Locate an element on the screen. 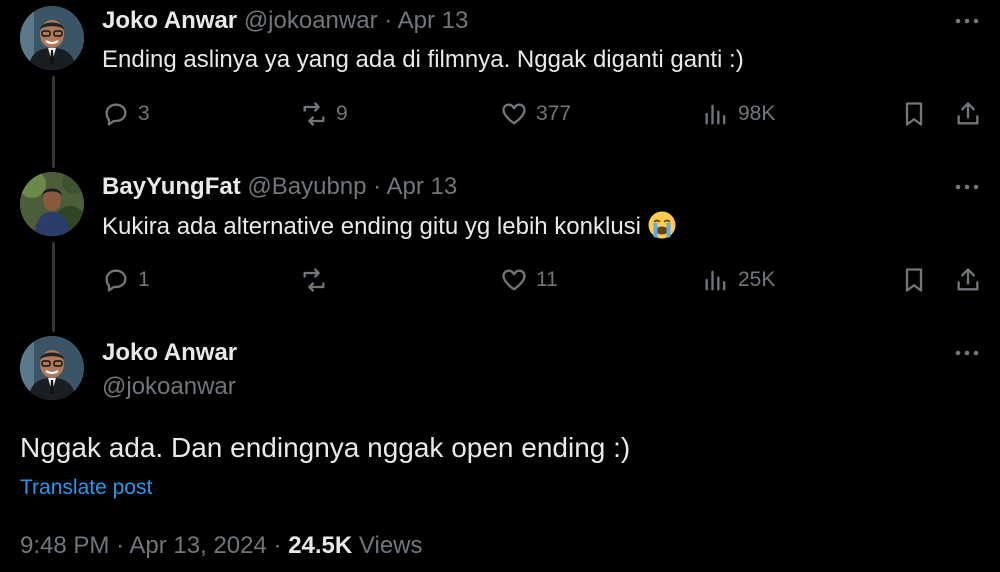  views-button: 98K is located at coordinates (738, 114).